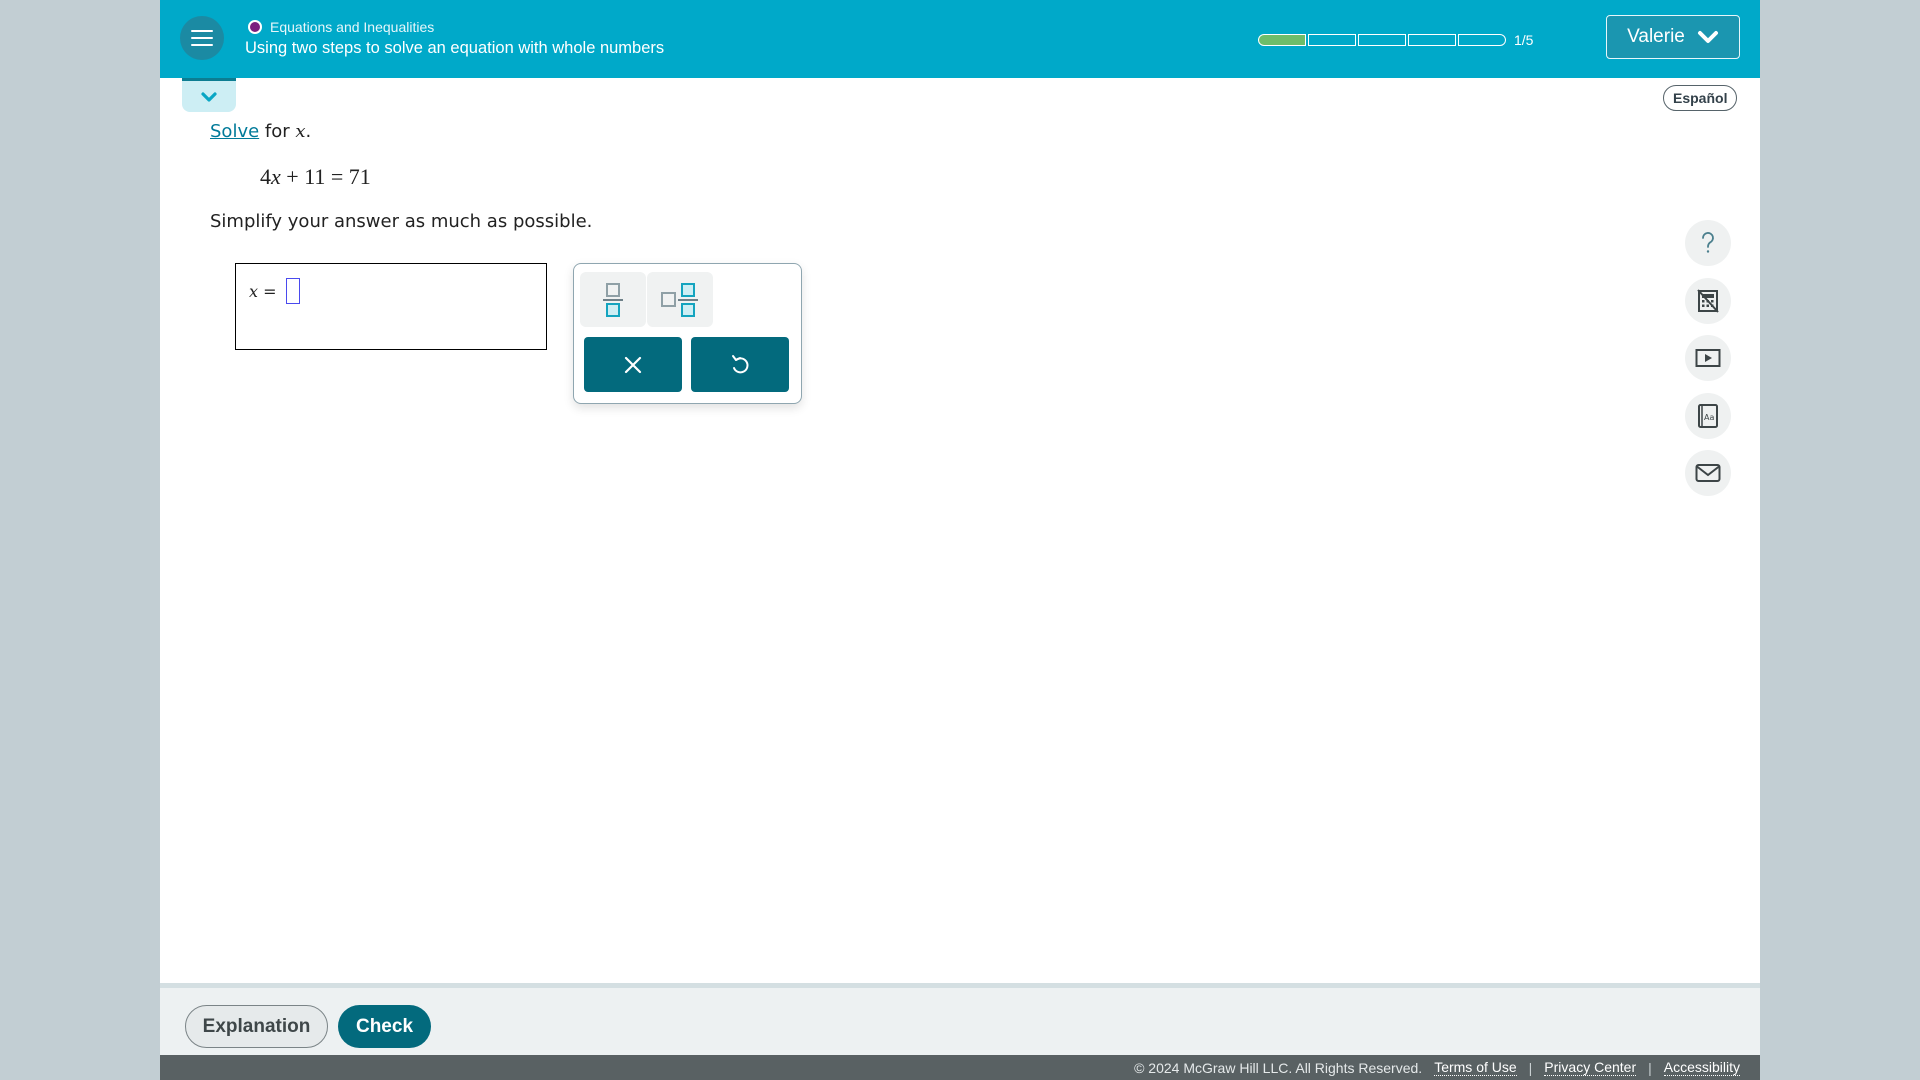  What do you see at coordinates (293, 291) in the screenshot?
I see `answer-input` at bounding box center [293, 291].